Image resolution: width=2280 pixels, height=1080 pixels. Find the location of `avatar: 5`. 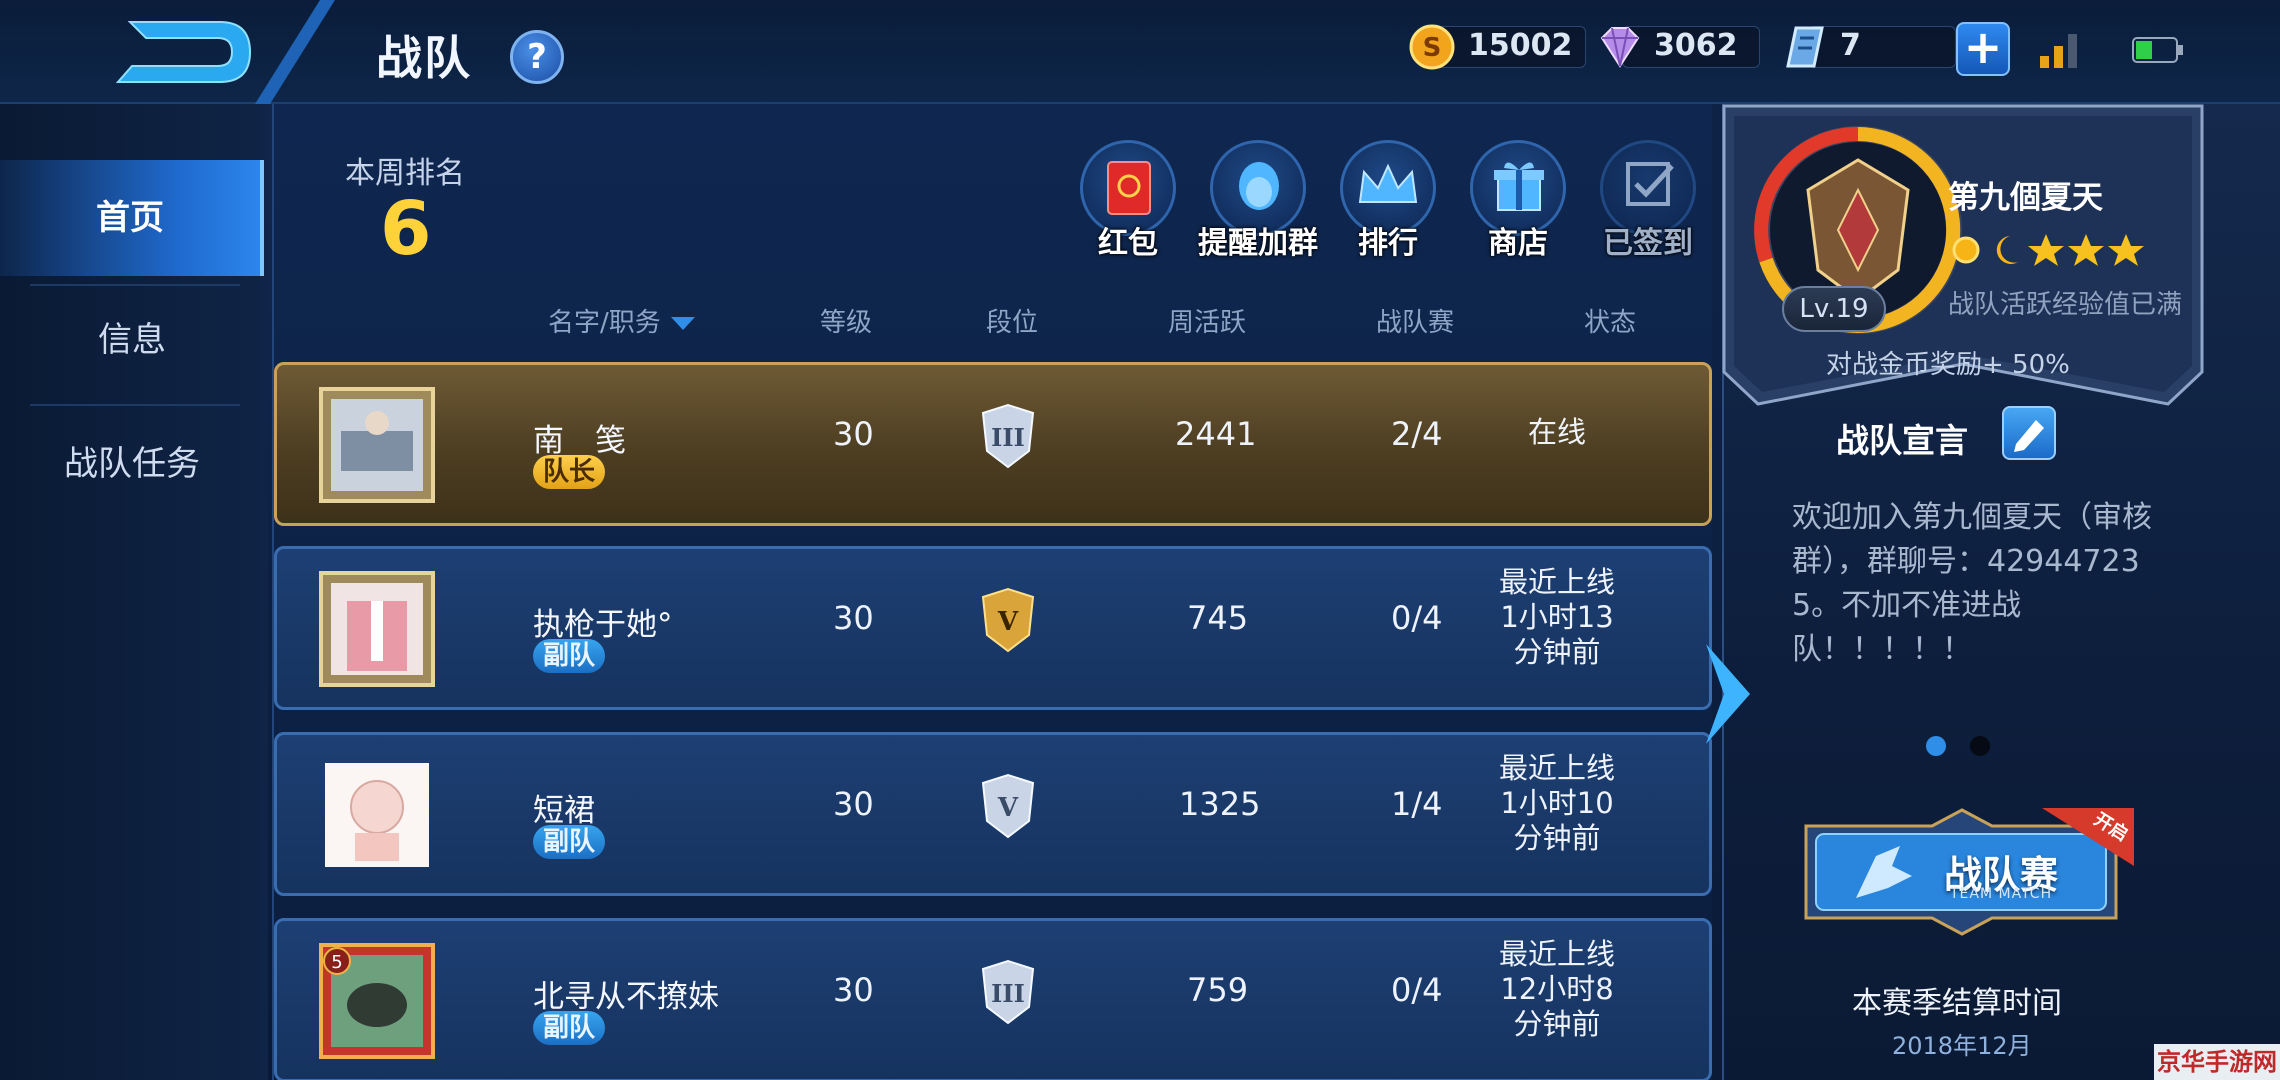

avatar: 5 is located at coordinates (377, 1001).